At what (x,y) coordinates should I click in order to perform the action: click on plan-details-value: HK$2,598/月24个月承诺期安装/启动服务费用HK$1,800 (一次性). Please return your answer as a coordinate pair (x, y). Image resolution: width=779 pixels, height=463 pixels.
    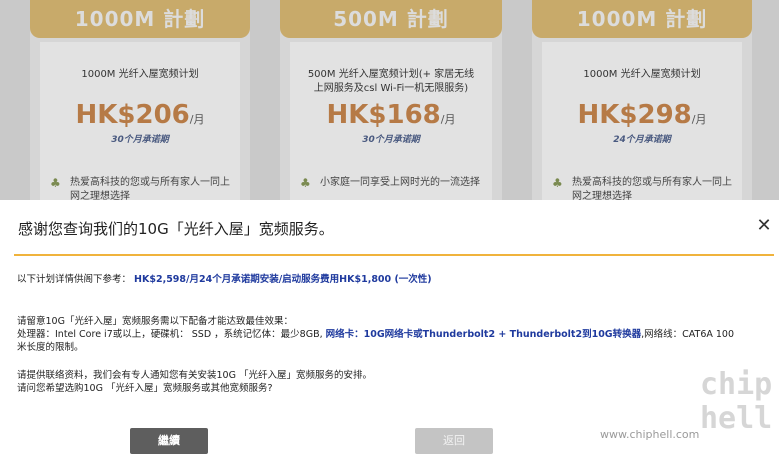
    Looking at the image, I should click on (283, 279).